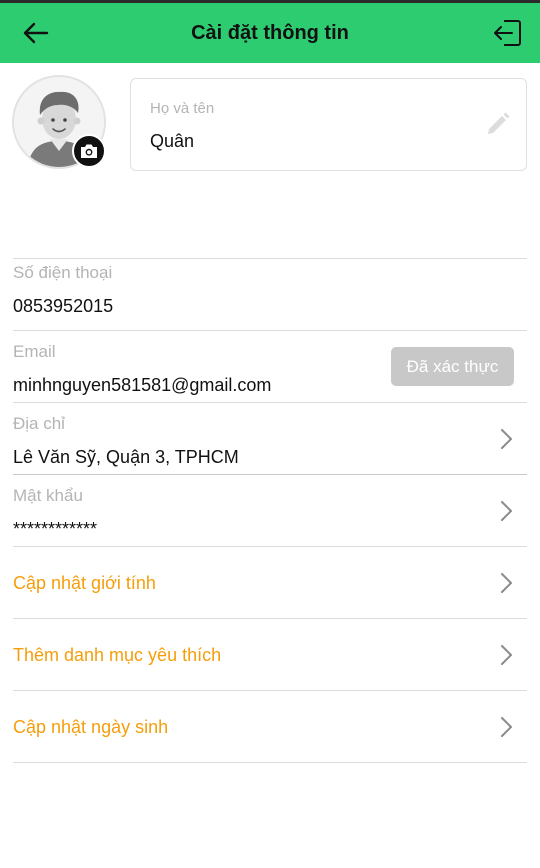  What do you see at coordinates (84, 583) in the screenshot?
I see `update-gender-label: Cập nhật giới tính` at bounding box center [84, 583].